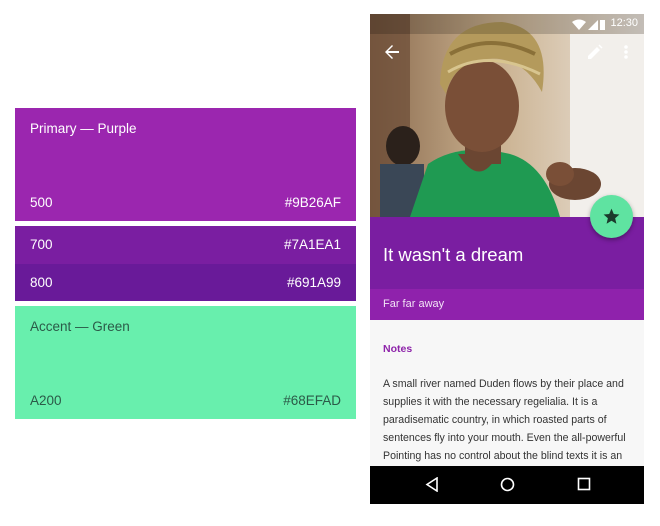 This screenshot has width=660, height=526. What do you see at coordinates (46, 400) in the screenshot?
I see `swatch-name: A200` at bounding box center [46, 400].